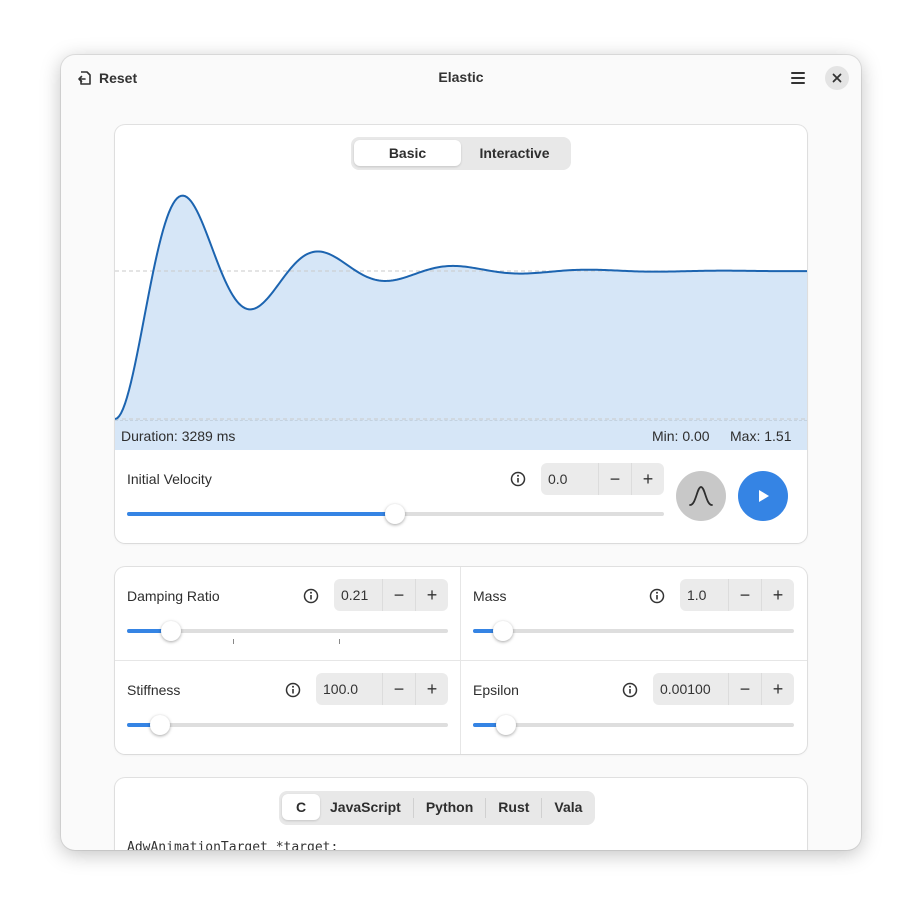 This screenshot has width=922, height=917. What do you see at coordinates (287, 725) in the screenshot?
I see `stiffness-slider` at bounding box center [287, 725].